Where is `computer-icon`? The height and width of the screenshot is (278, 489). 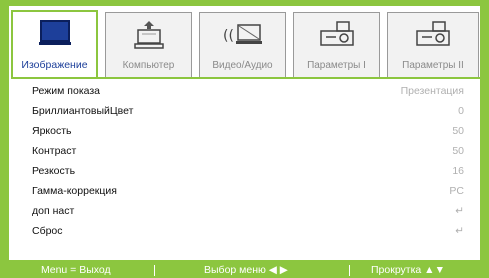 computer-icon is located at coordinates (149, 37).